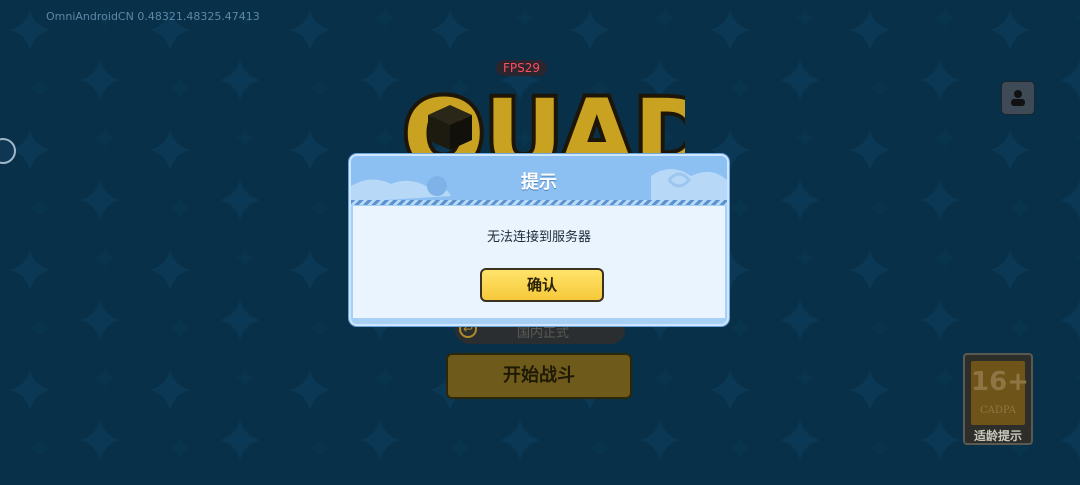 This screenshot has height=485, width=1080. I want to click on dialog-stripe, so click(539, 202).